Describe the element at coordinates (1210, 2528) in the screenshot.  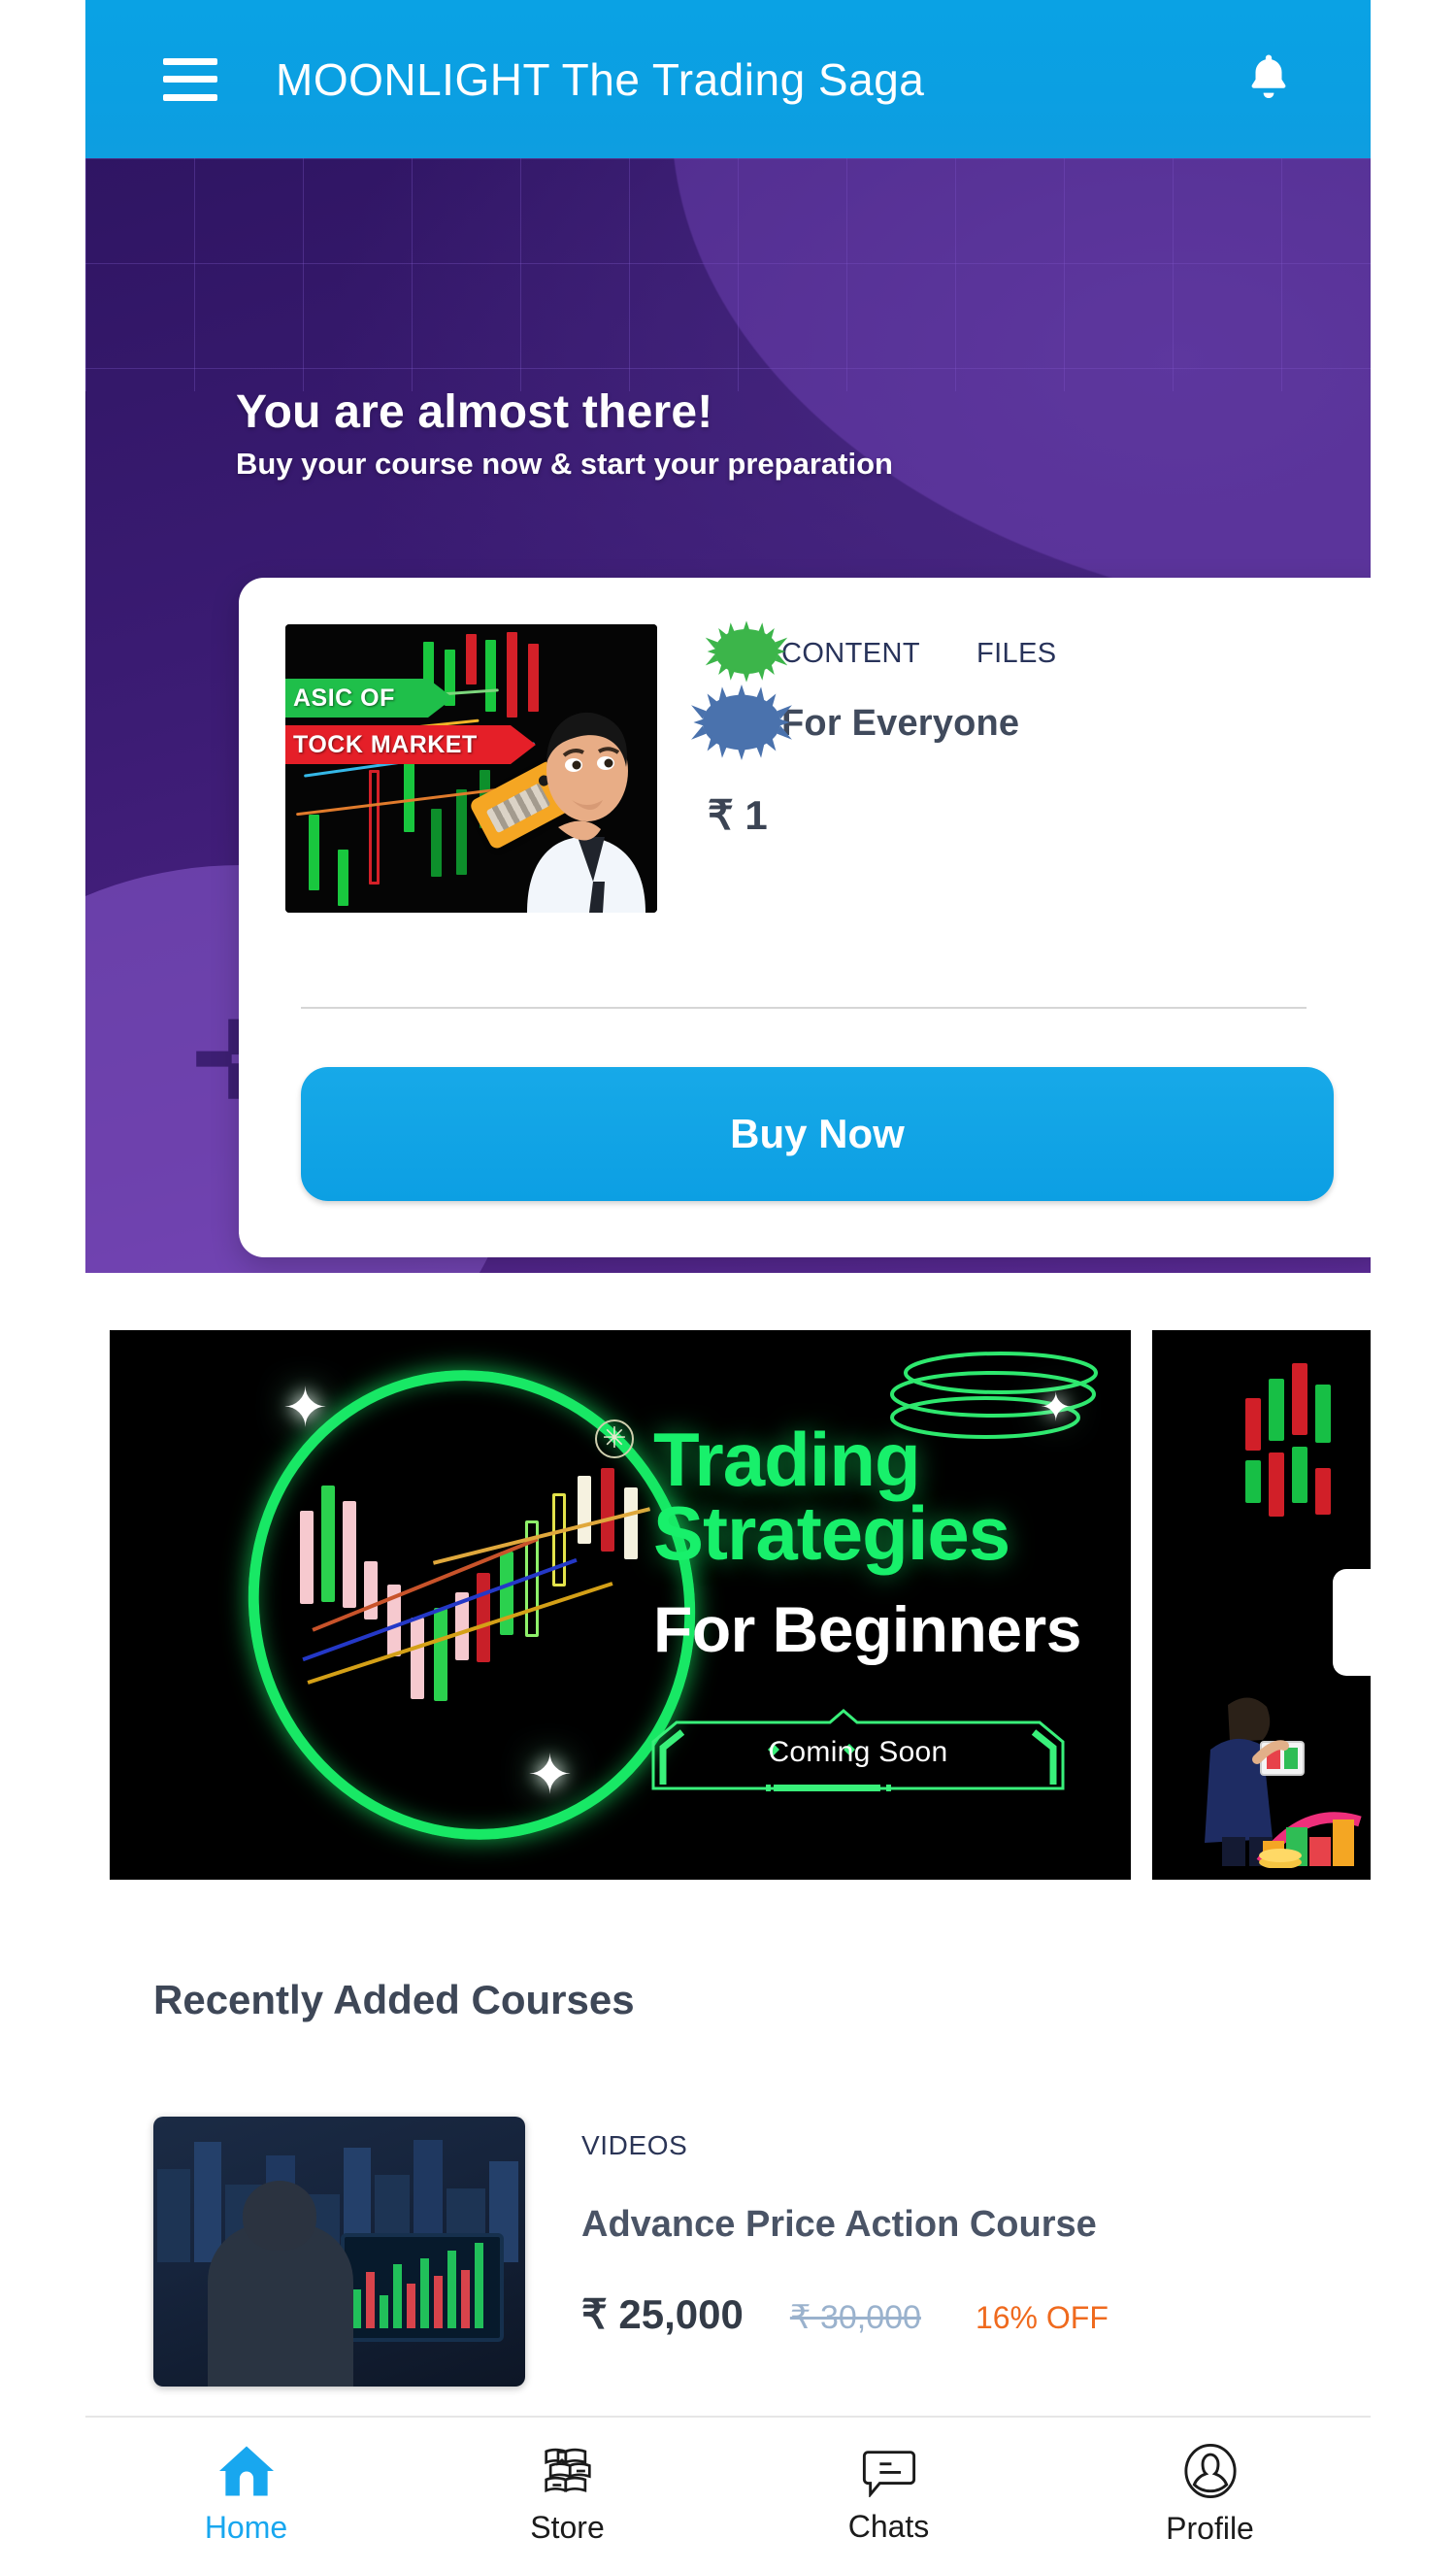
I see `nav-label-profile: Profile` at that location.